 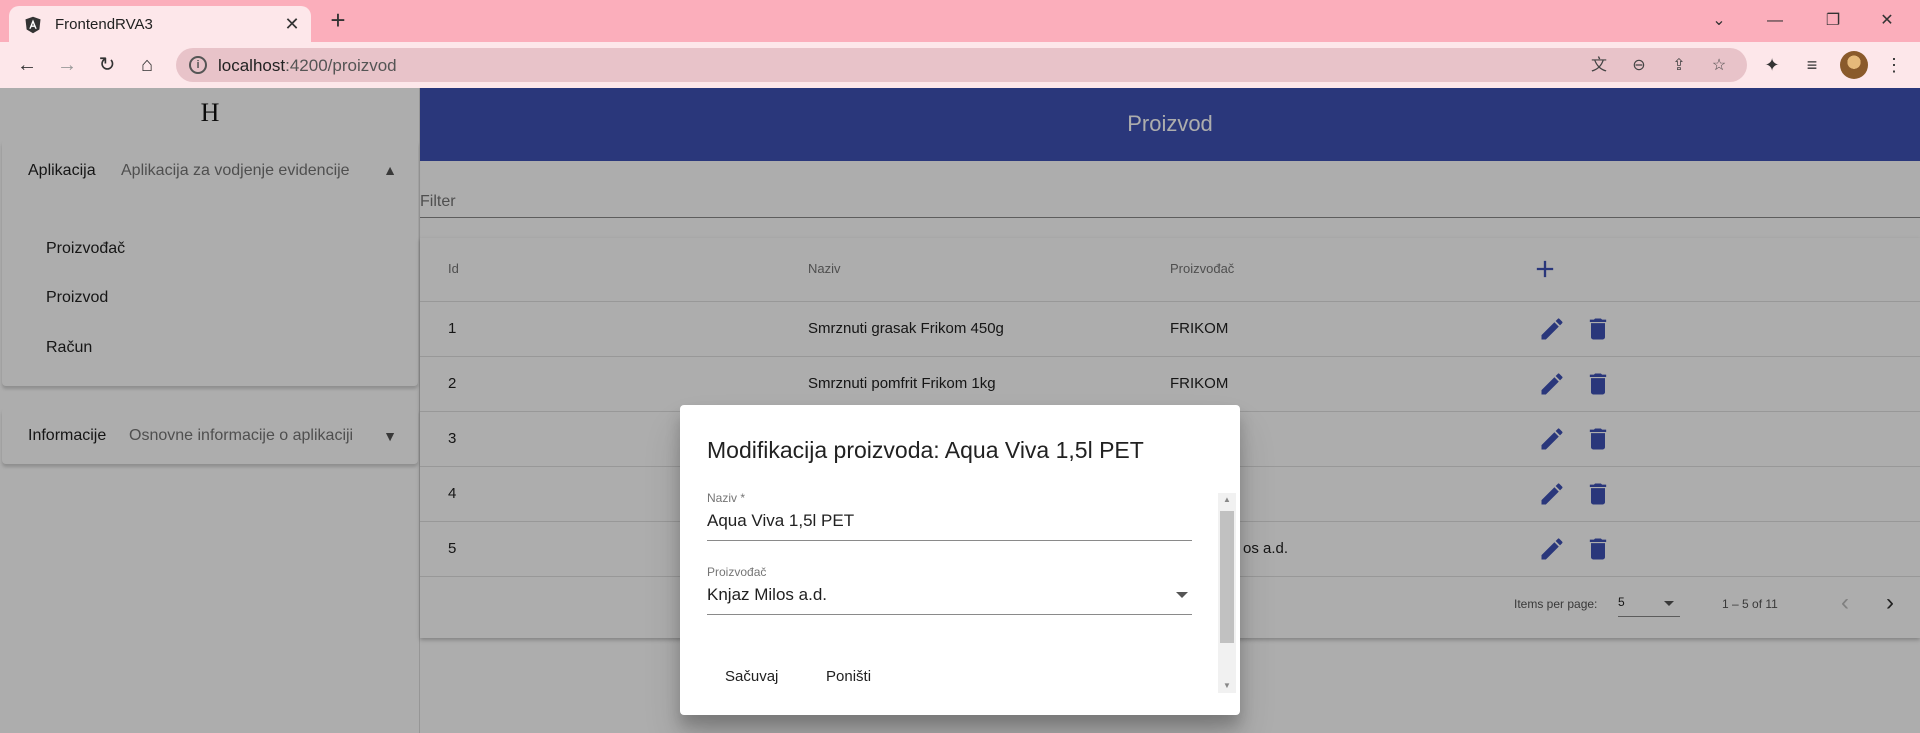 I want to click on url-text: localhost:4200/proizvod, so click(x=307, y=66).